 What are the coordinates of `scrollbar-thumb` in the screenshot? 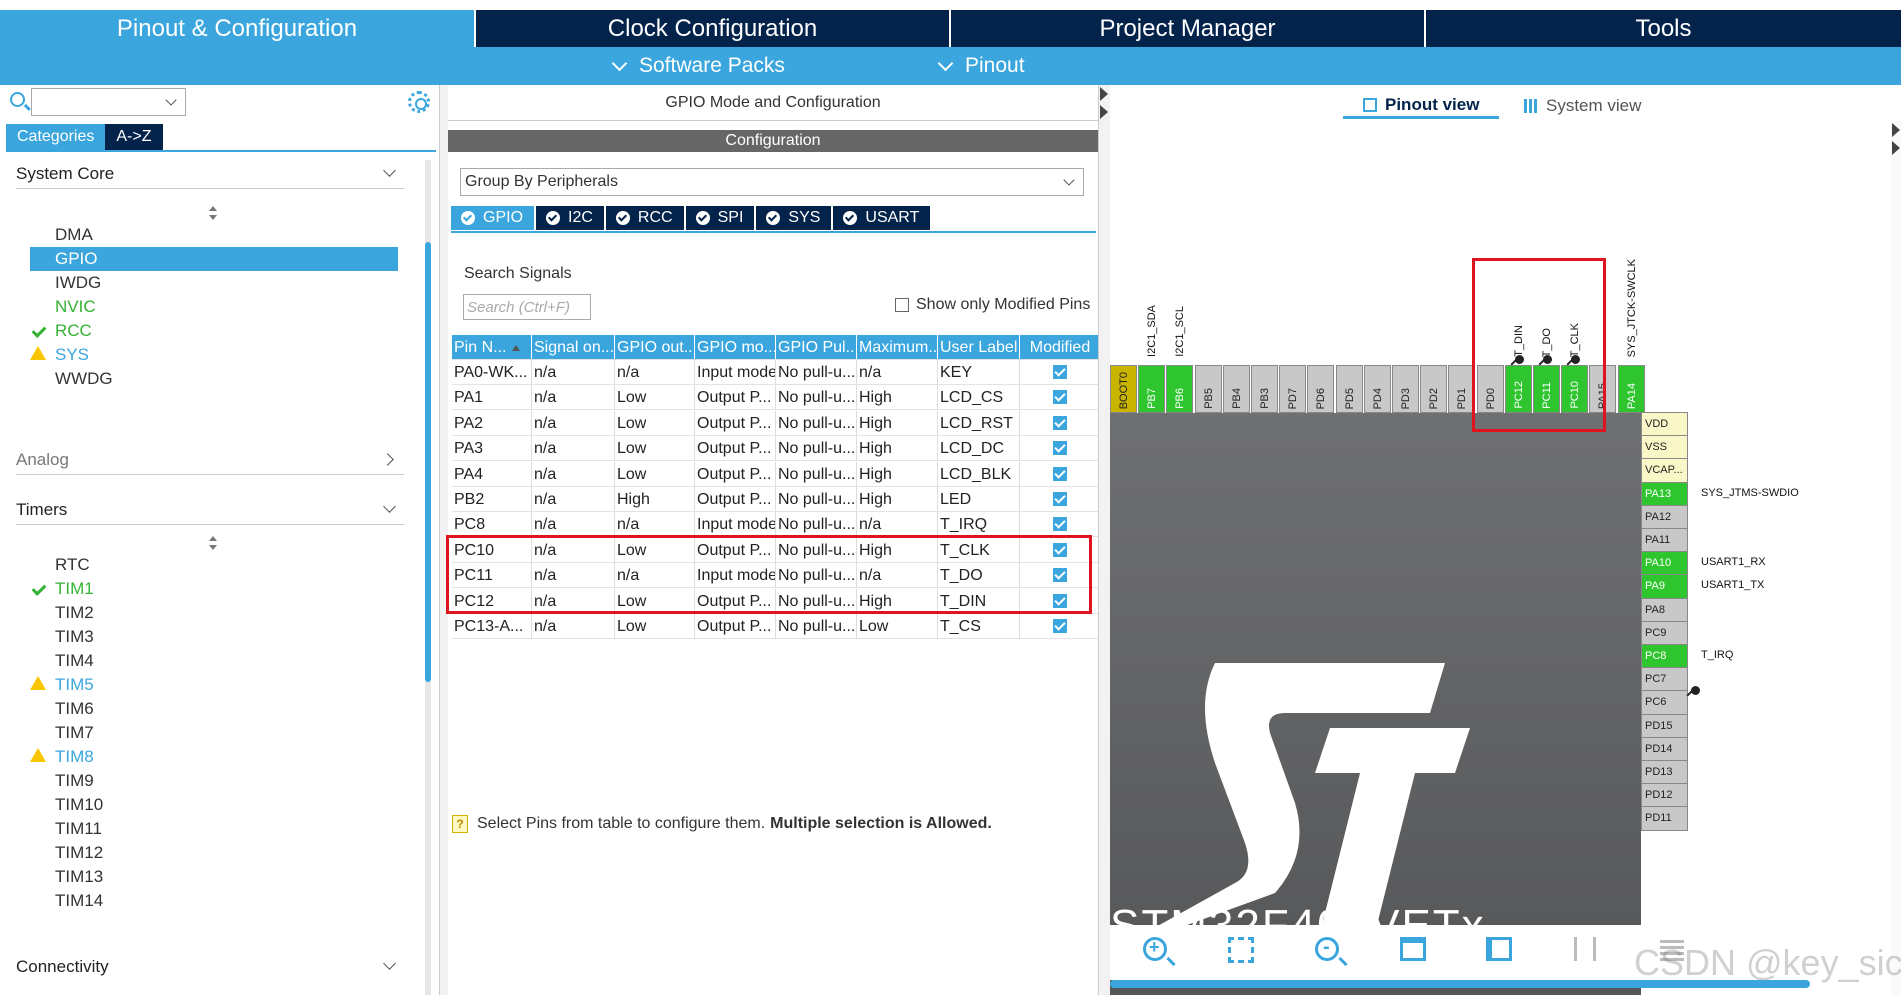 It's located at (428, 462).